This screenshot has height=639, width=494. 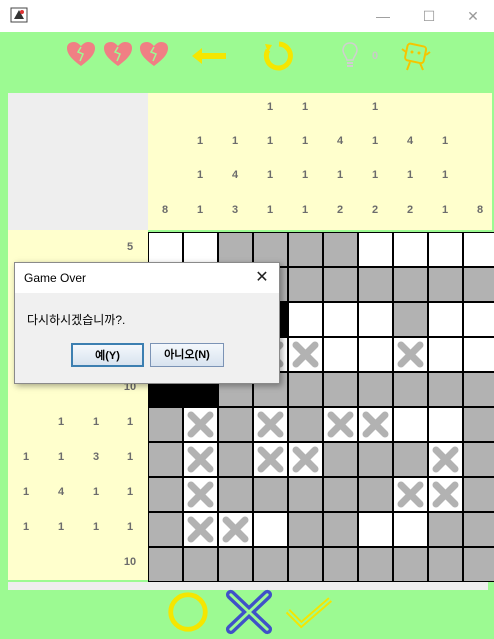 What do you see at coordinates (320, 161) in the screenshot?
I see `column-hints-panel: 8 1 1 1 1 4 3 1 1 1 1 1 1 1 1 4 1 2 1 1 1 2 4 1 2 1 1 1 8` at bounding box center [320, 161].